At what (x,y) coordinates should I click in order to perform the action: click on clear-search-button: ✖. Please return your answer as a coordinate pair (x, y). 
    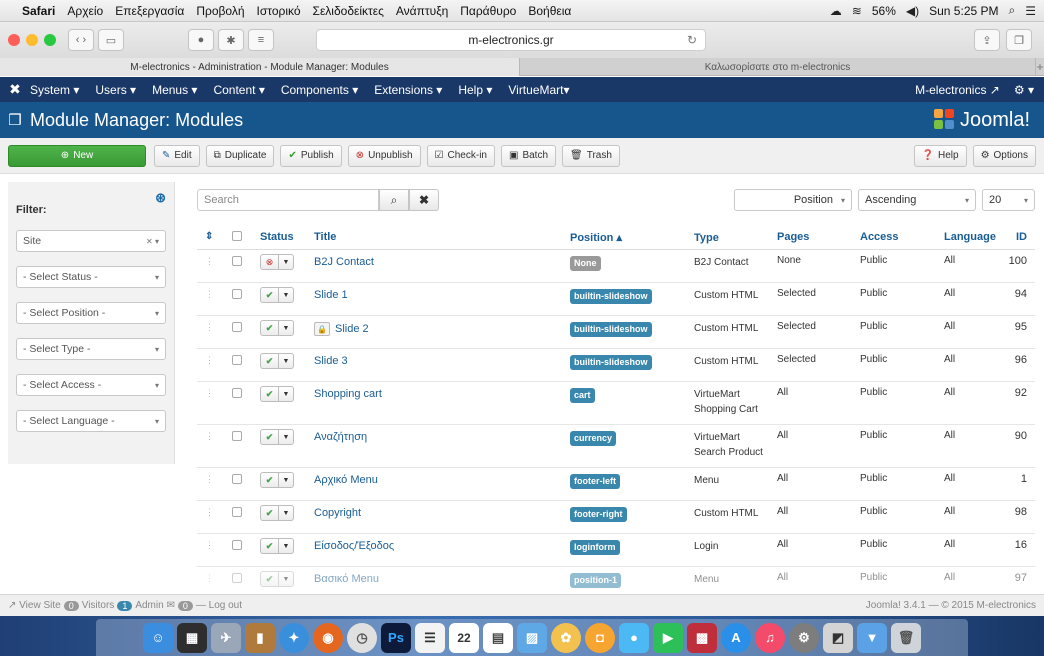
    Looking at the image, I should click on (424, 200).